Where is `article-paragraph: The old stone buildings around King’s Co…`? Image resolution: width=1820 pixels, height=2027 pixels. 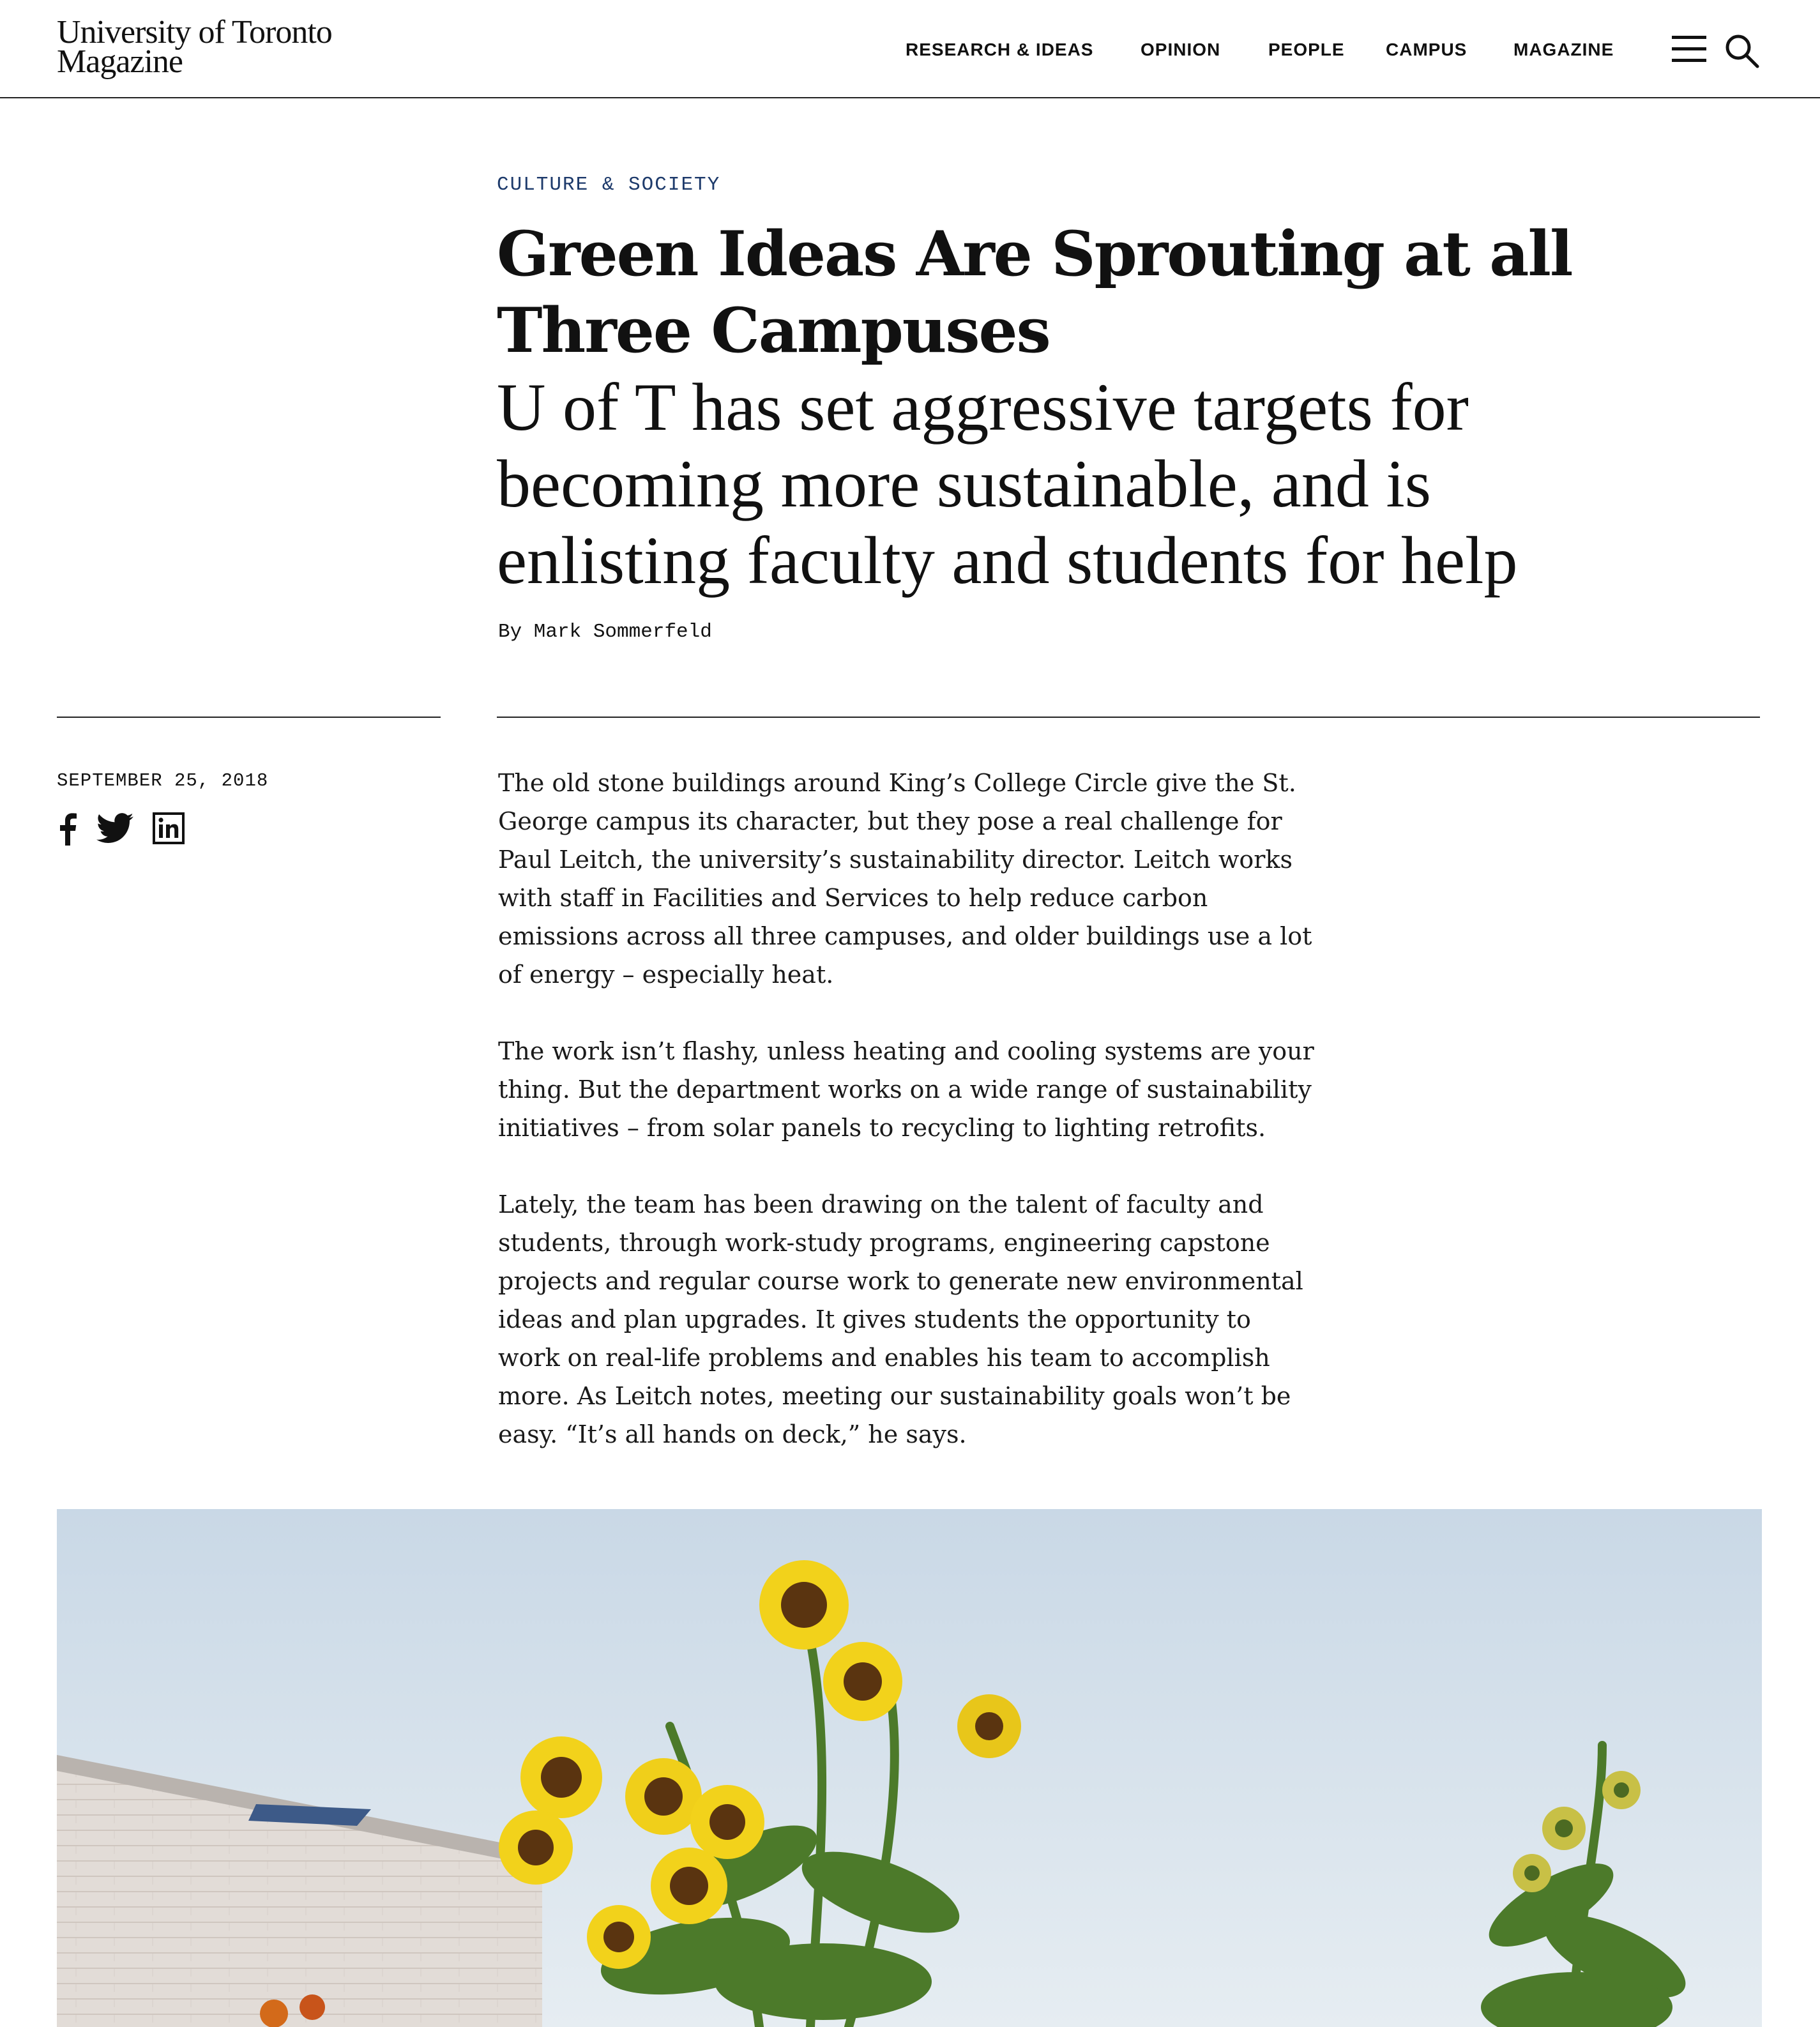 article-paragraph: The old stone buildings around King’s Co… is located at coordinates (905, 879).